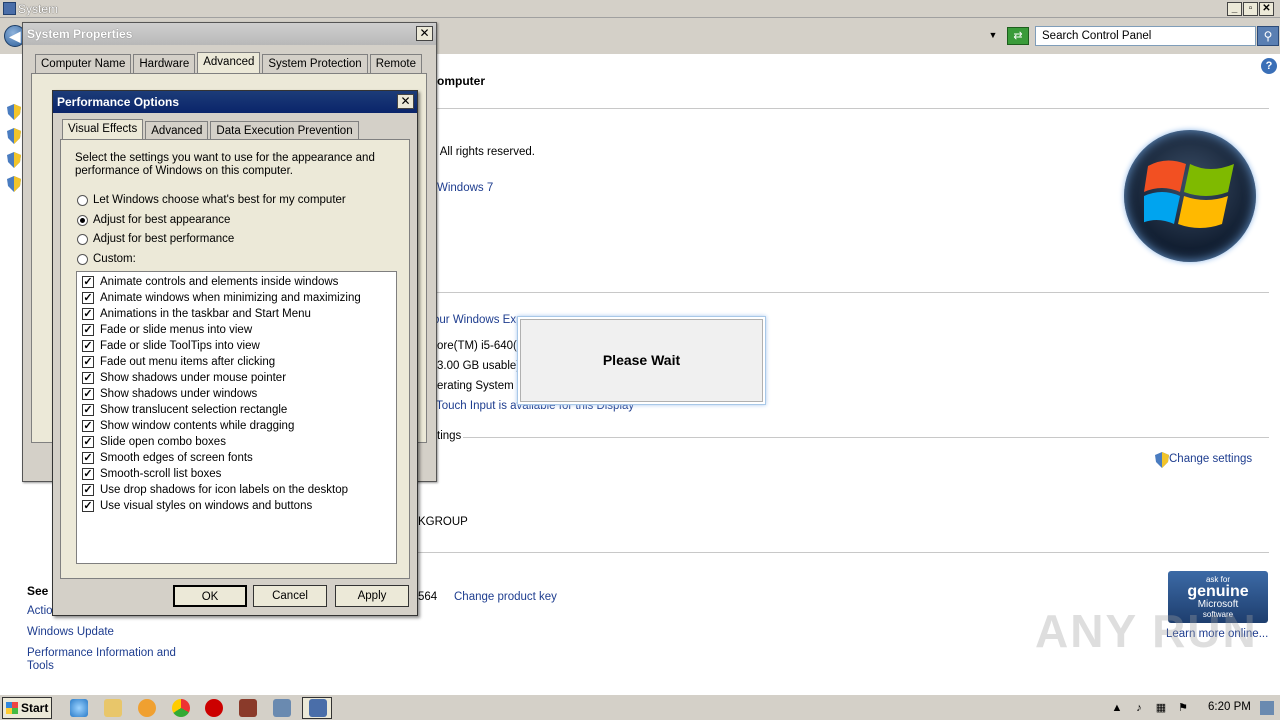  I want to click on windows-update-link: Windows Update, so click(70, 632).